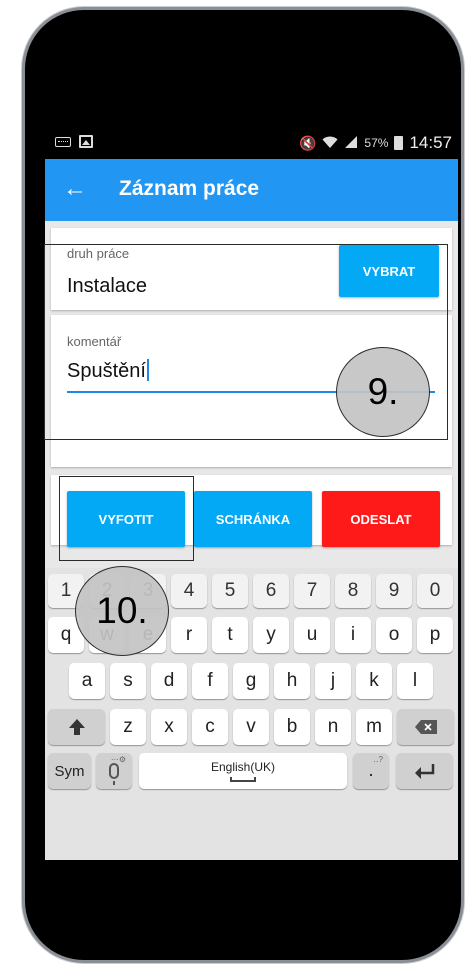 The width and height of the screenshot is (471, 970). I want to click on app-bar: ← Záznam práce, so click(251, 190).